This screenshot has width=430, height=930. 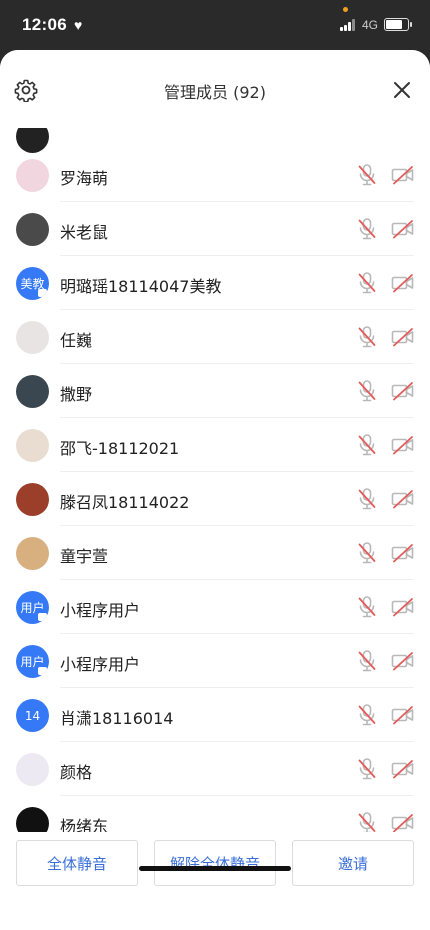 What do you see at coordinates (345, 9) in the screenshot?
I see `privacy-indicator-icon` at bounding box center [345, 9].